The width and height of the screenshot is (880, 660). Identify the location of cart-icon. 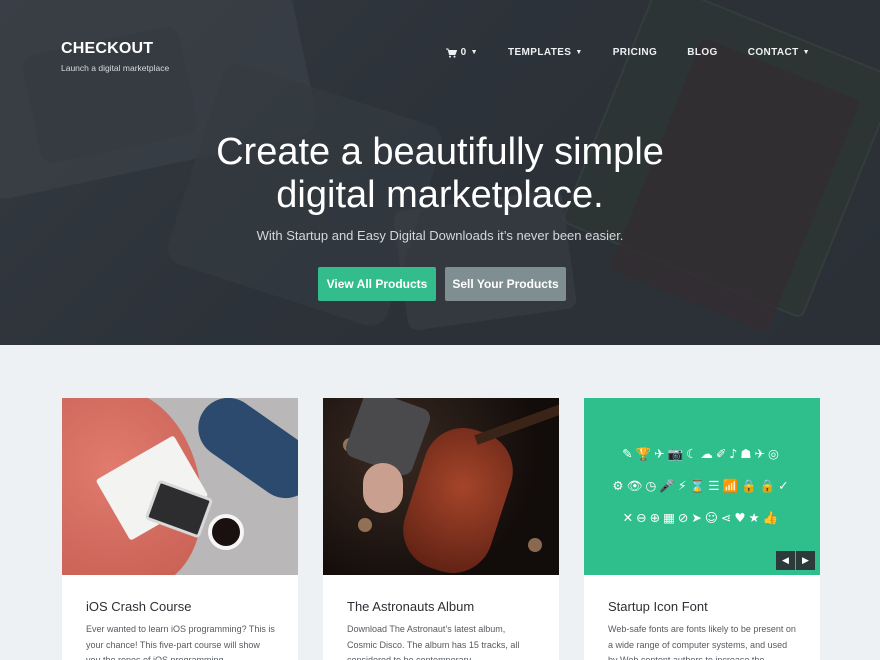
(451, 53).